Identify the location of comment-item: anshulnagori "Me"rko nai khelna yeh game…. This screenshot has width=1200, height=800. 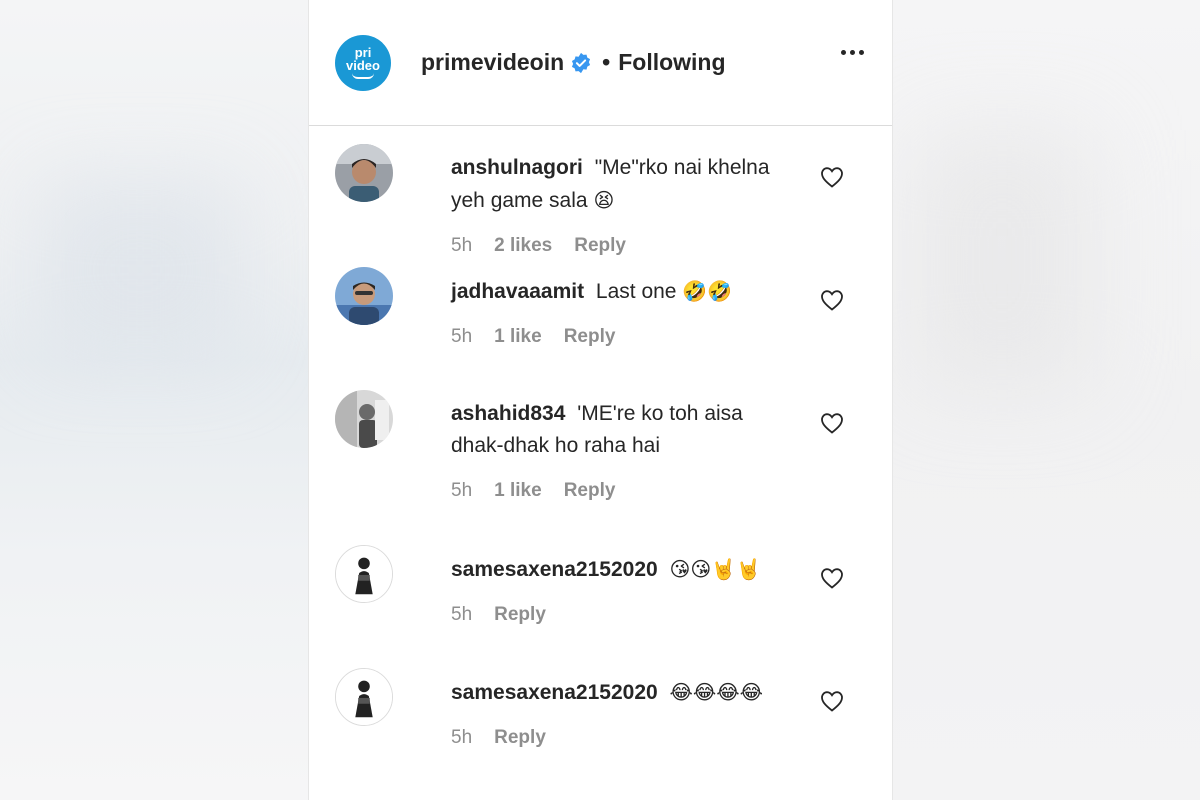
(600, 205).